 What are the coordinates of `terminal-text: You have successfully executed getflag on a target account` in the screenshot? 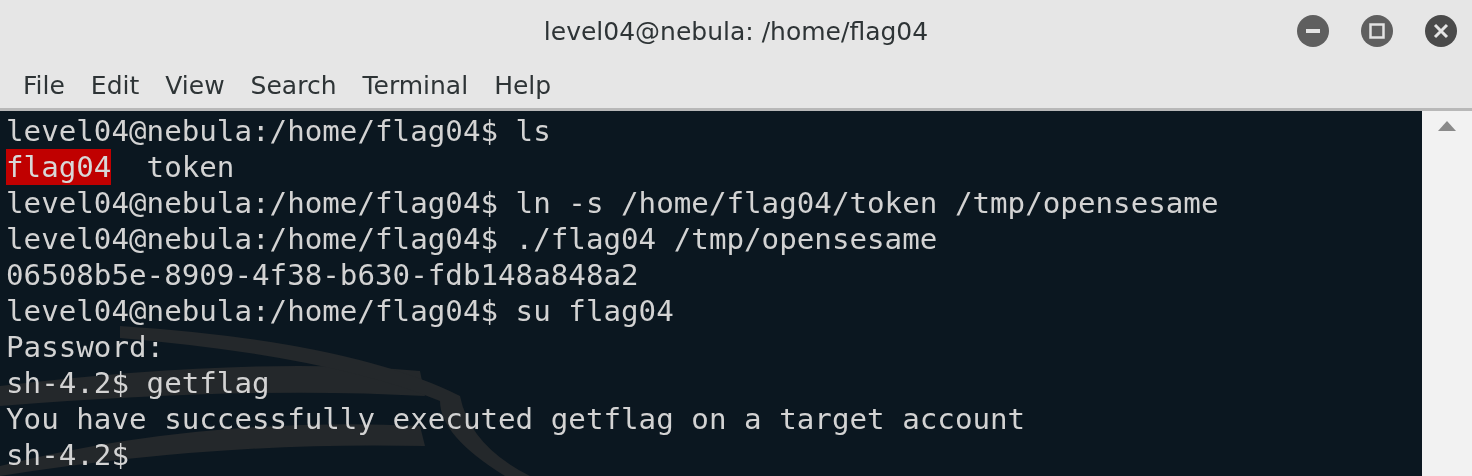 It's located at (516, 419).